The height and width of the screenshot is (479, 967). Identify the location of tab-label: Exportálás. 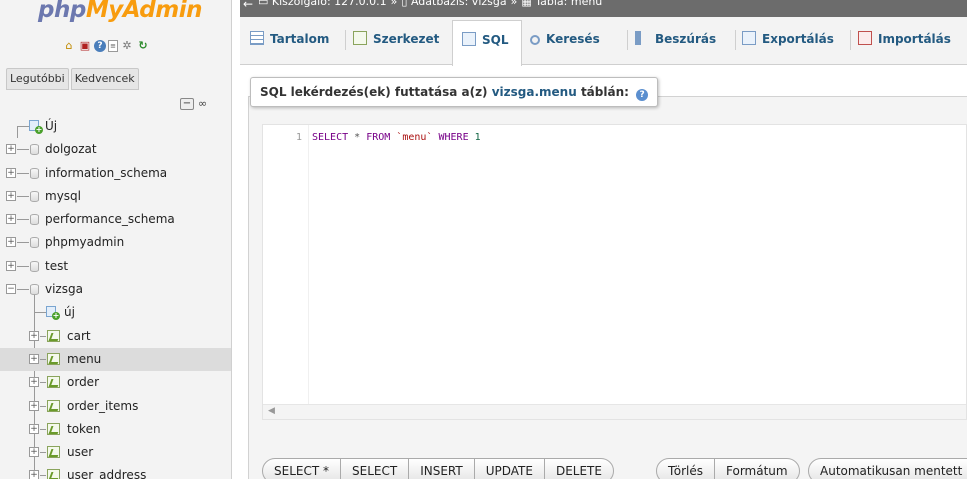
(798, 39).